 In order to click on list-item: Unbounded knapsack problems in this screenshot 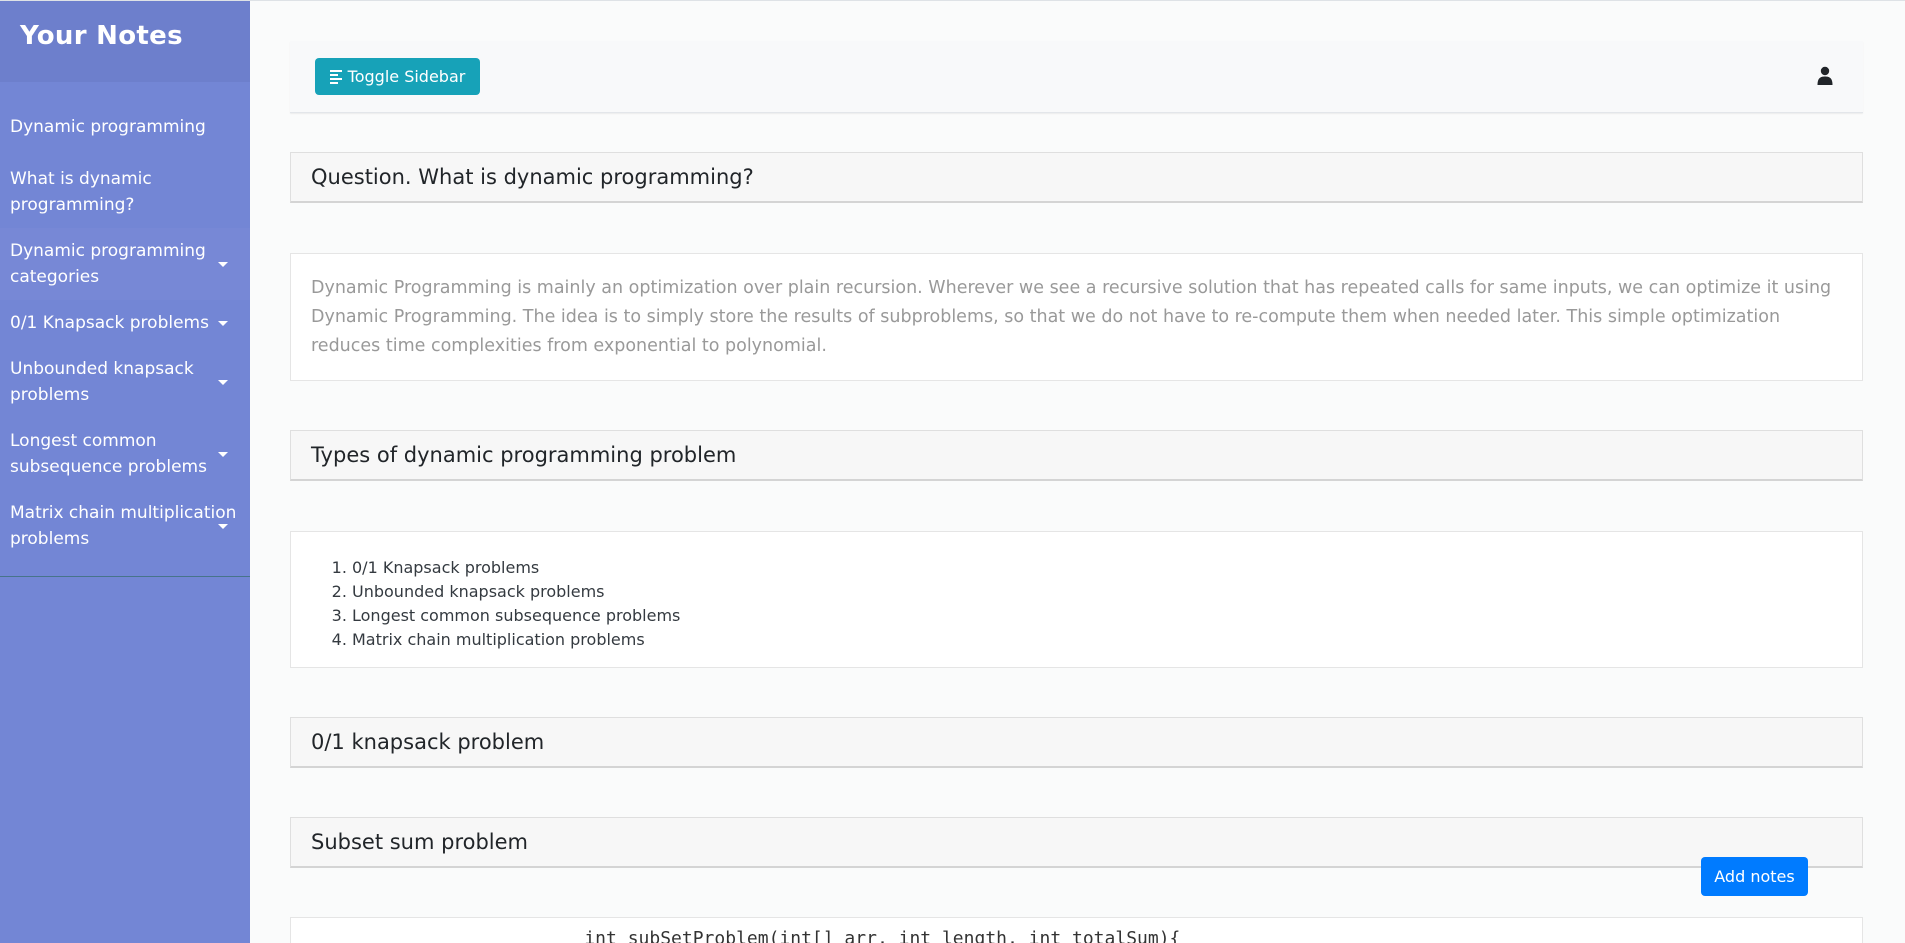, I will do `click(1097, 592)`.